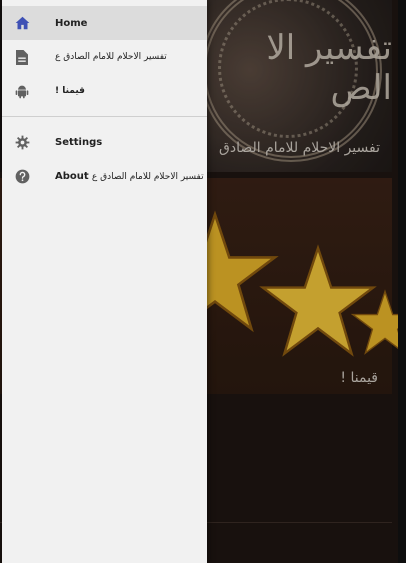 Image resolution: width=406 pixels, height=563 pixels. Describe the element at coordinates (147, 176) in the screenshot. I see `about-app-name: تفسير الاحلام للامام الصادق ع` at that location.